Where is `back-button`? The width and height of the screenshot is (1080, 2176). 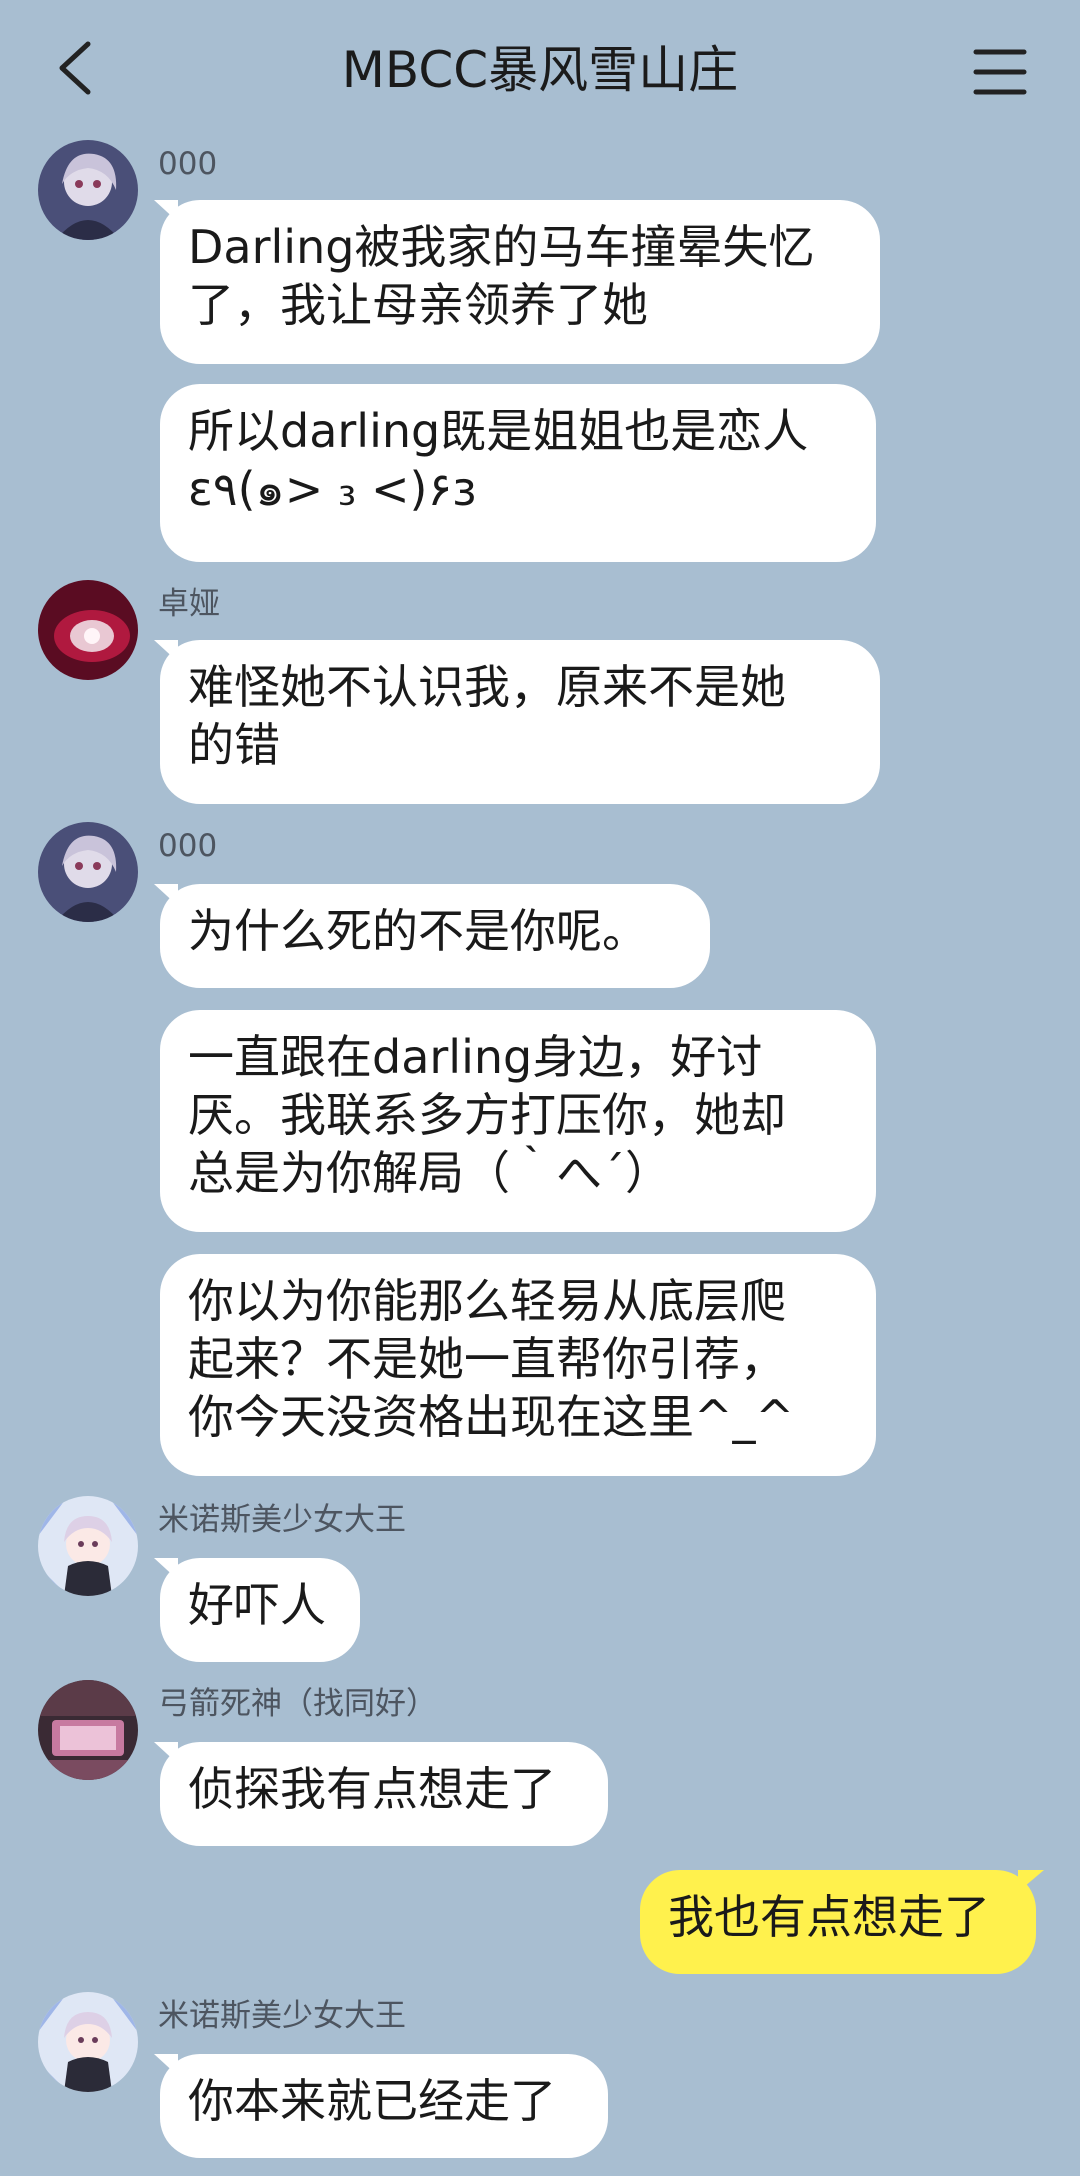
back-button is located at coordinates (76, 68).